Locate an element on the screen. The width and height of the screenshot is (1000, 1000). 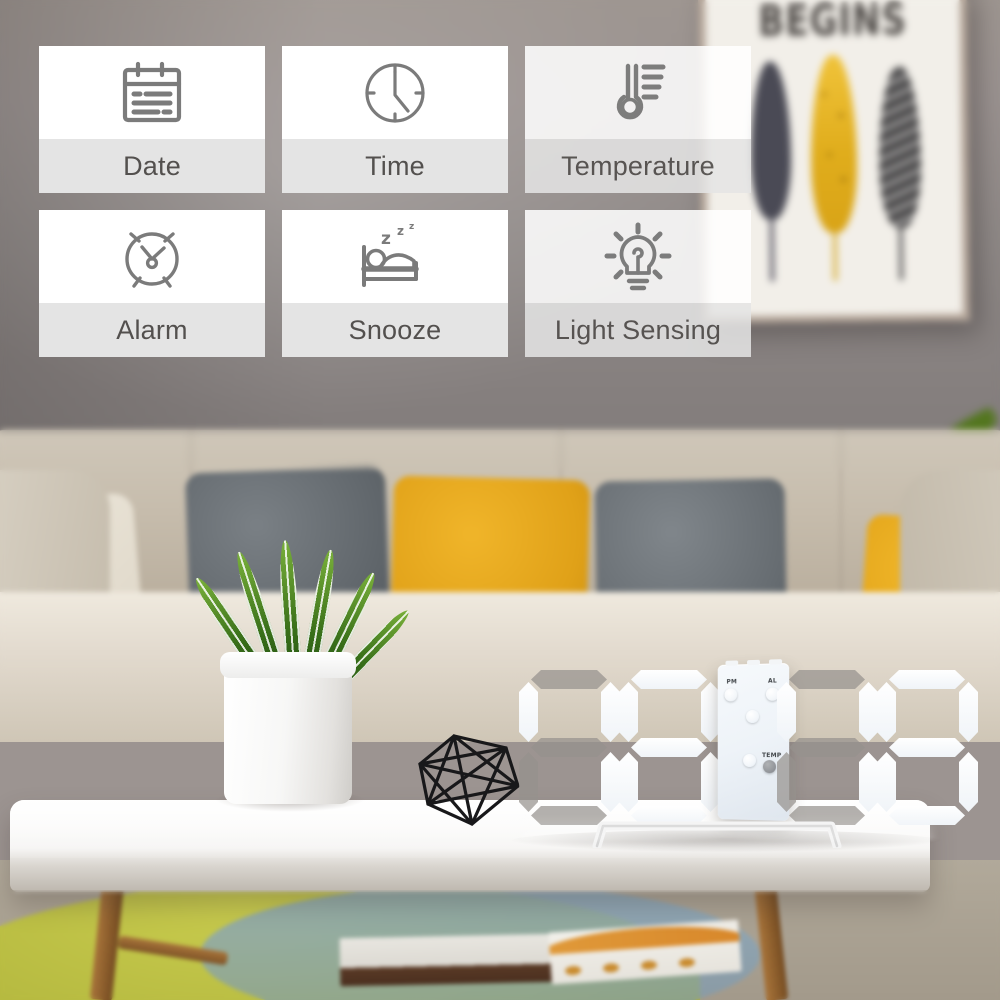
feature-card-light-sensing: Light Sensing is located at coordinates (638, 283).